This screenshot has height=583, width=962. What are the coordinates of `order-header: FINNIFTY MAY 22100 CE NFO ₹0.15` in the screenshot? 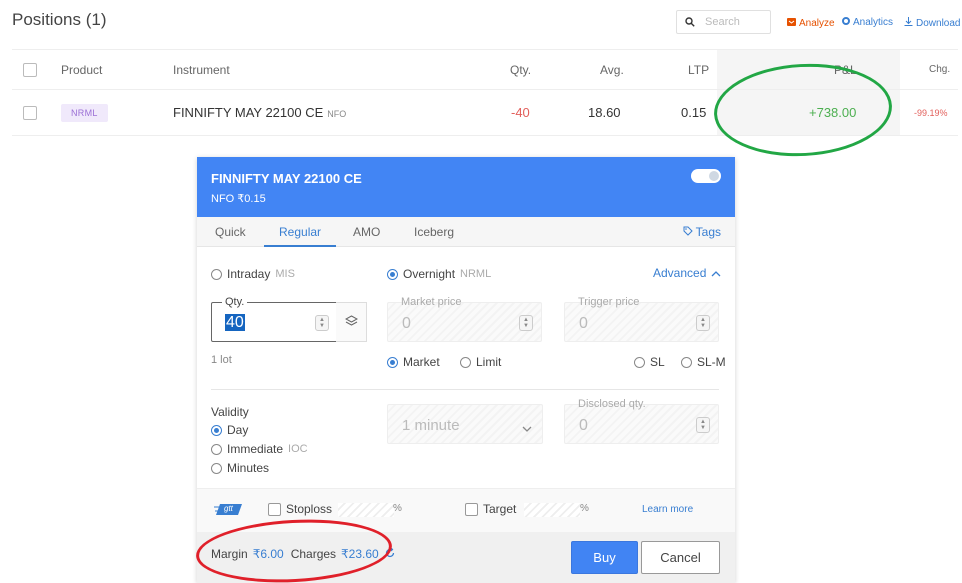 It's located at (466, 187).